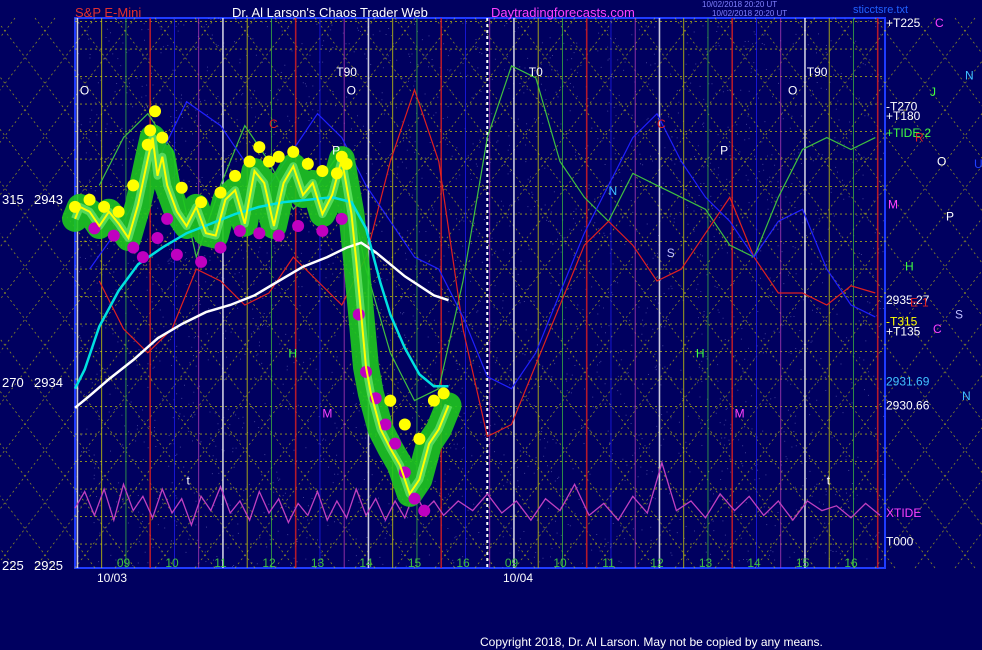 The image size is (982, 650). What do you see at coordinates (750, 13) in the screenshot?
I see `timestamp-line-2: 10/02/2018 20:20 UT` at bounding box center [750, 13].